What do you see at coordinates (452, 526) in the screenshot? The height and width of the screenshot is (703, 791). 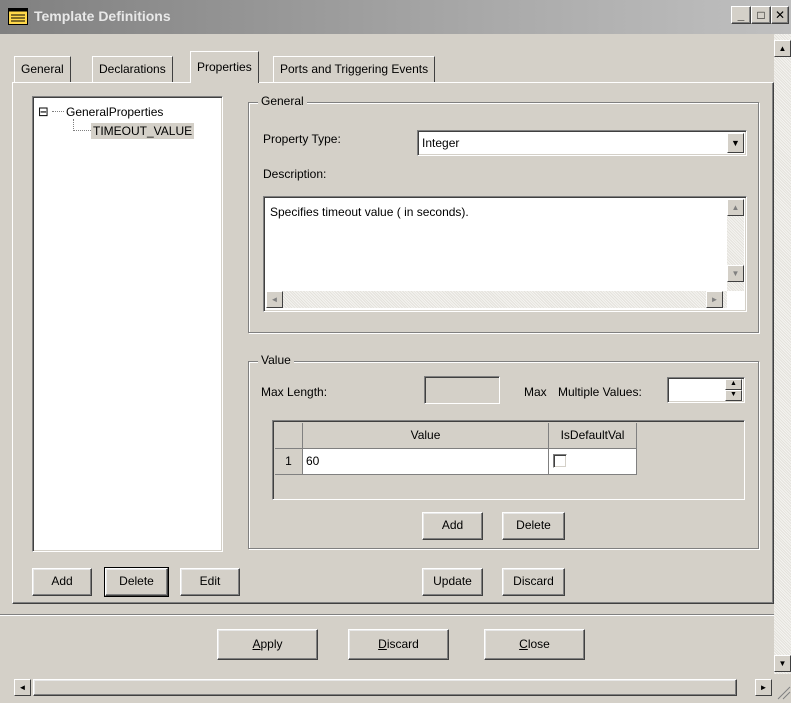 I see `add-value-button: Add` at bounding box center [452, 526].